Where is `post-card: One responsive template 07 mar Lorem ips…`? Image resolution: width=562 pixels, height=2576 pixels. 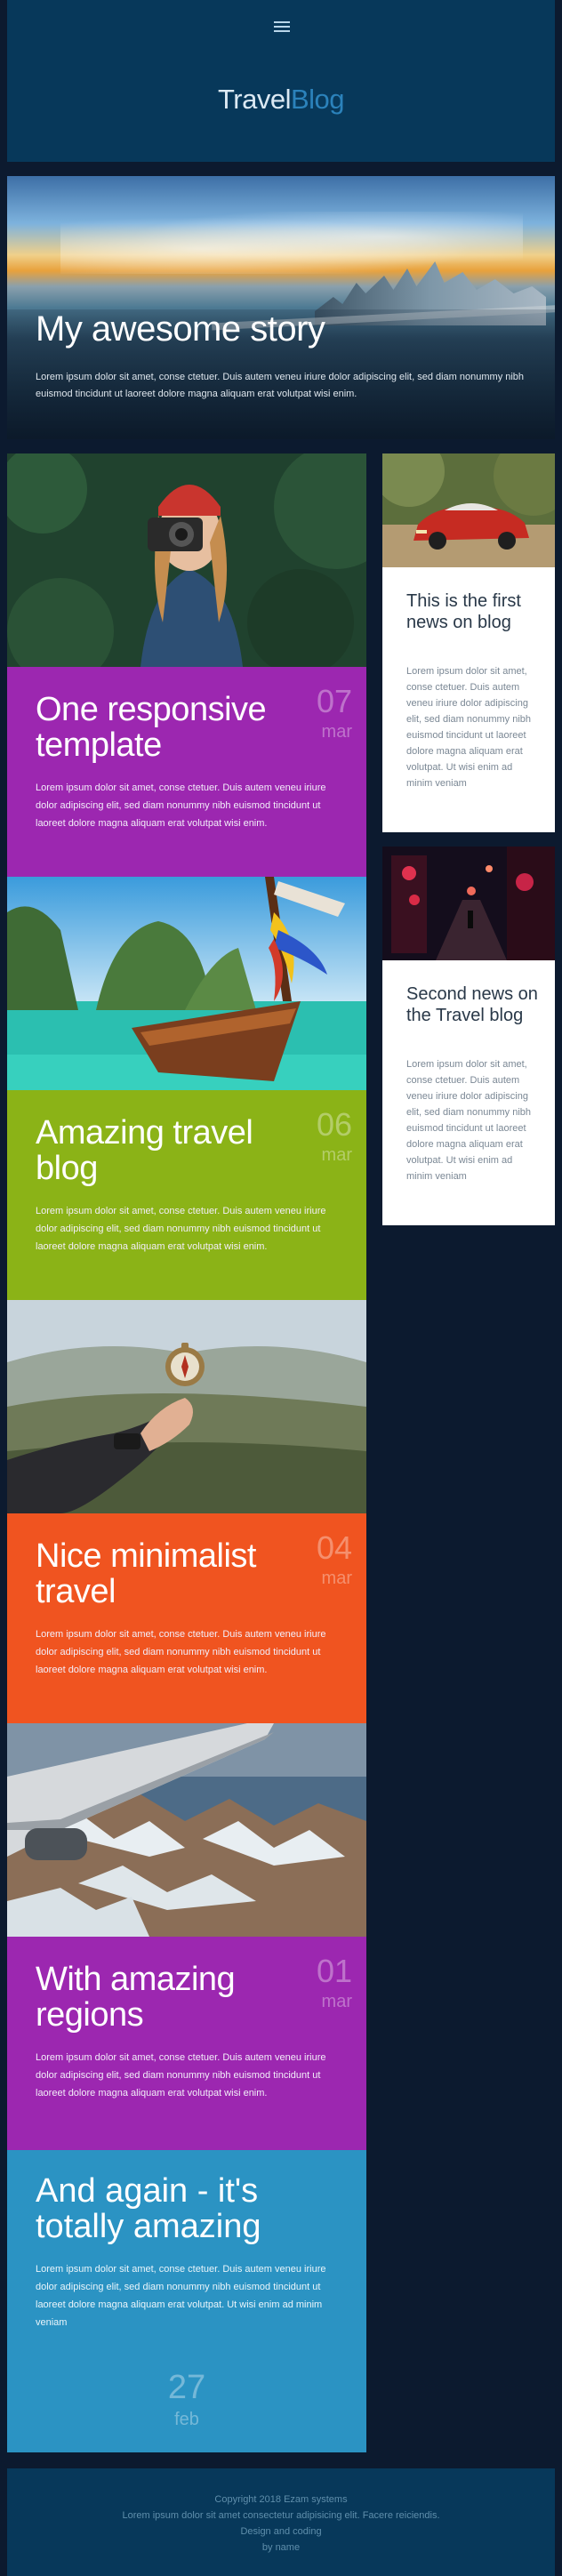 post-card: One responsive template 07 mar Lorem ips… is located at coordinates (186, 665).